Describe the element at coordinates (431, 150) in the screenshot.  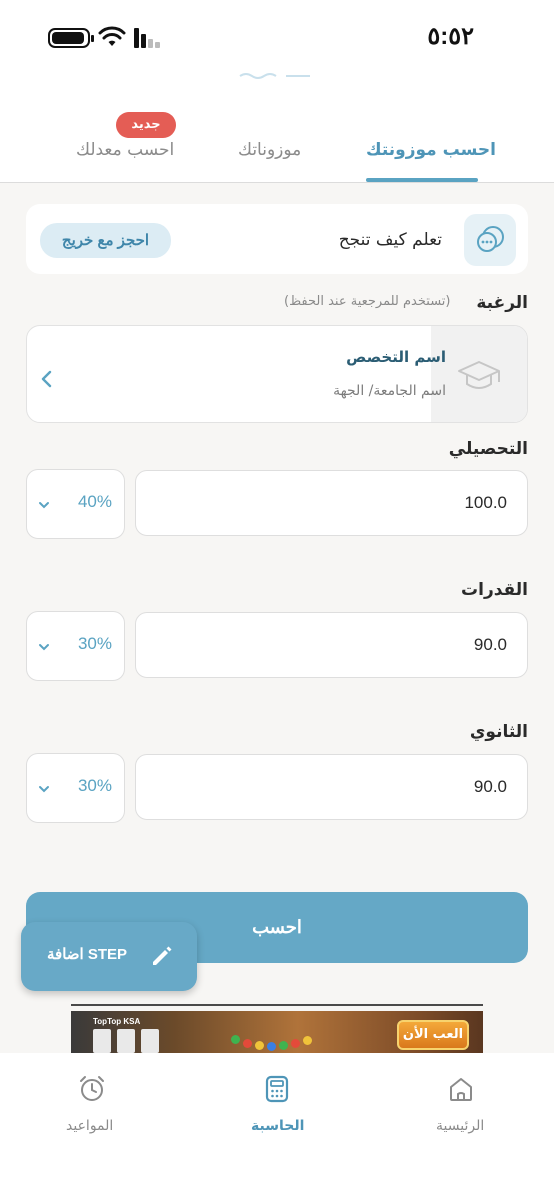
I see `tab-calculate-weighted: احسب موزونتك` at that location.